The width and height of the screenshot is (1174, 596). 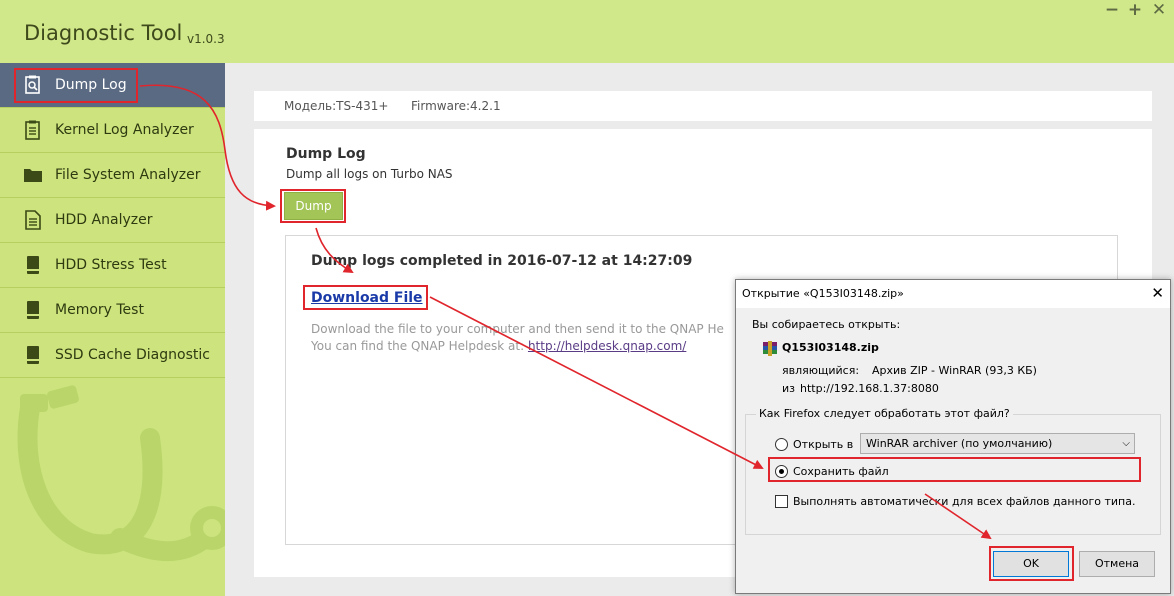 I want to click on dialog-intro: Вы собираетесь открыть:, so click(x=826, y=324).